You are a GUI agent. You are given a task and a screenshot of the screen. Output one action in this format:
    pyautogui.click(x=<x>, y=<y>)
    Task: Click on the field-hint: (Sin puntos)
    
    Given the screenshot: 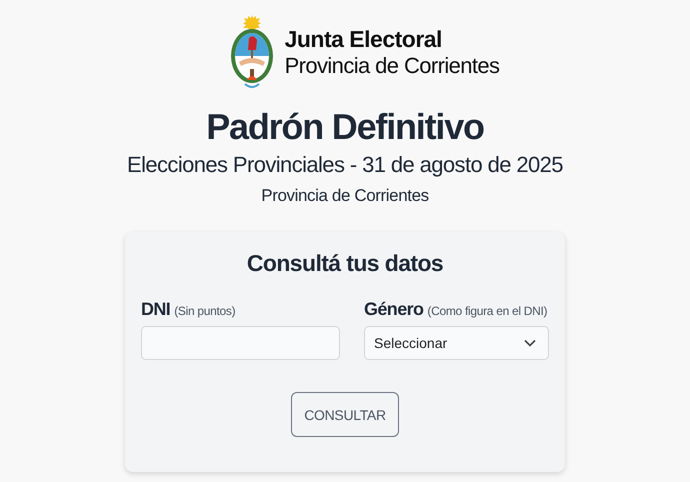 What is the action you would take?
    pyautogui.click(x=205, y=311)
    